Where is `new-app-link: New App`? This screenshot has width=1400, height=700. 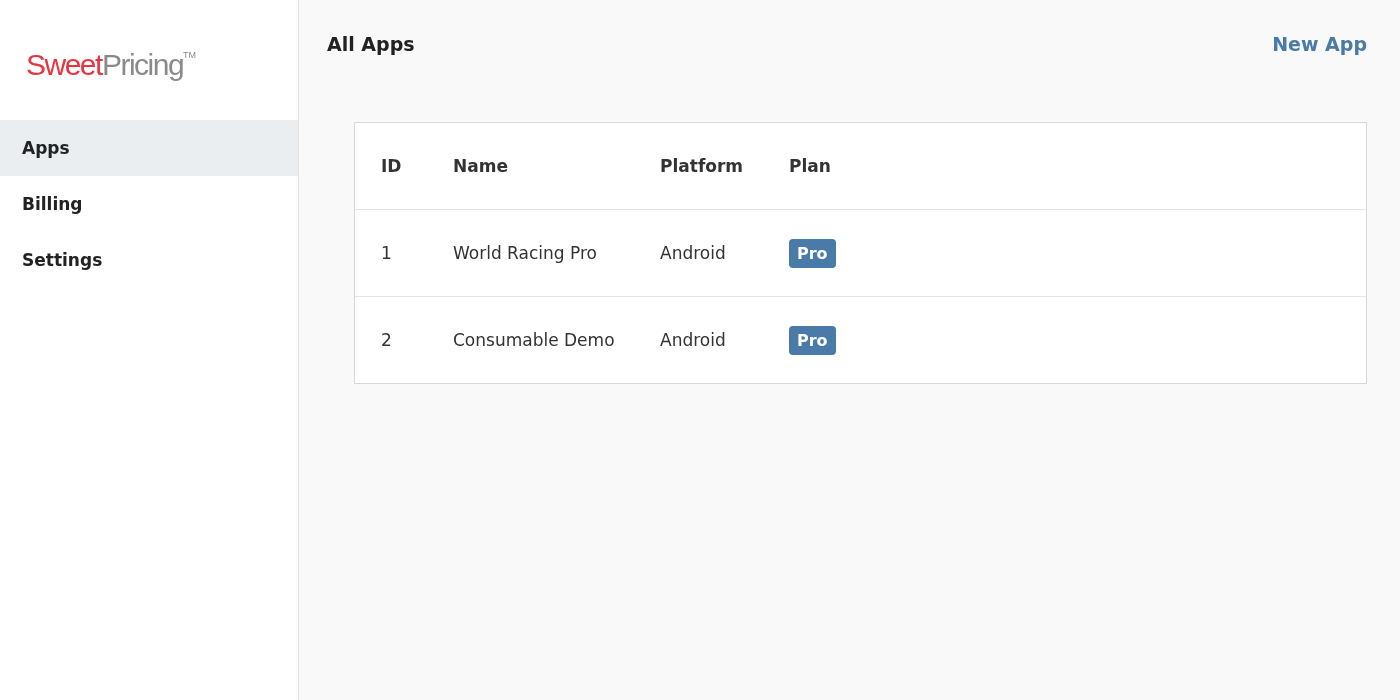 new-app-link: New App is located at coordinates (1319, 44).